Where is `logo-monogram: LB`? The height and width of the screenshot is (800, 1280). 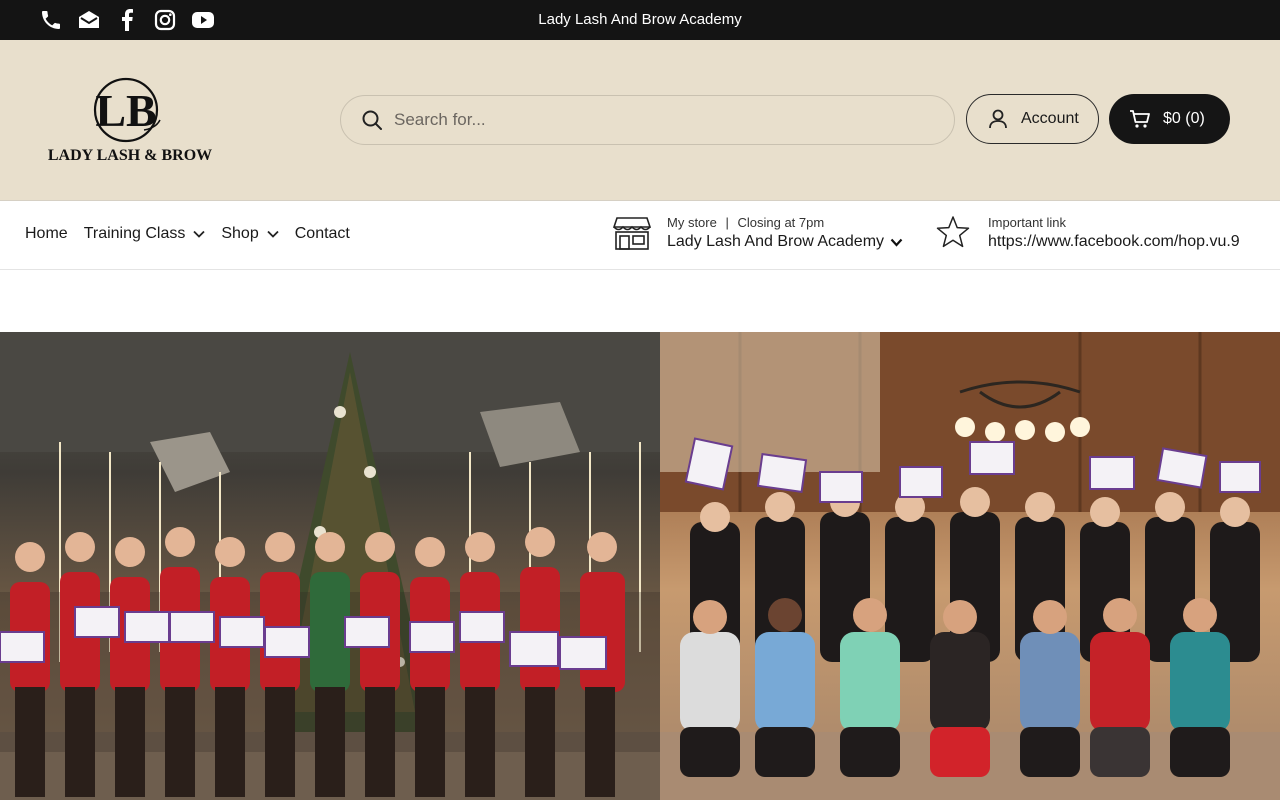
logo-monogram: LB is located at coordinates (125, 110).